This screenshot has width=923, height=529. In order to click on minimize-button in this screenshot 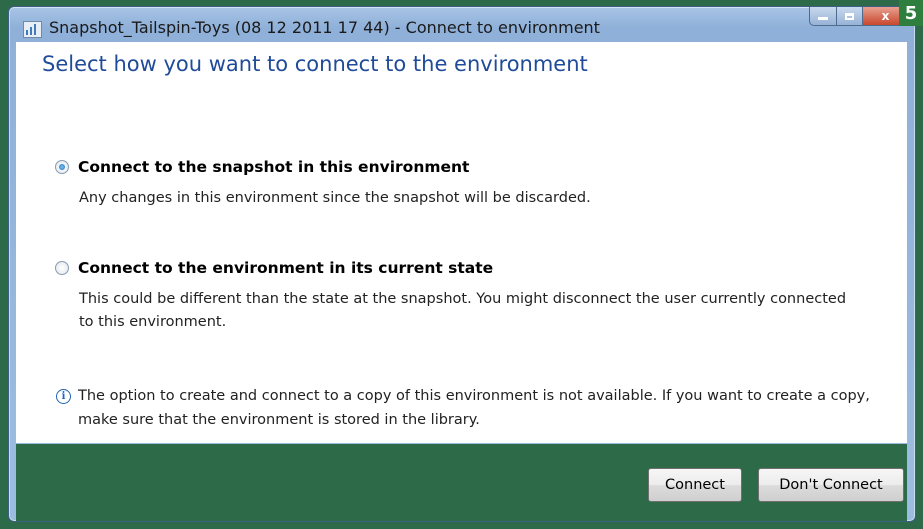, I will do `click(823, 16)`.